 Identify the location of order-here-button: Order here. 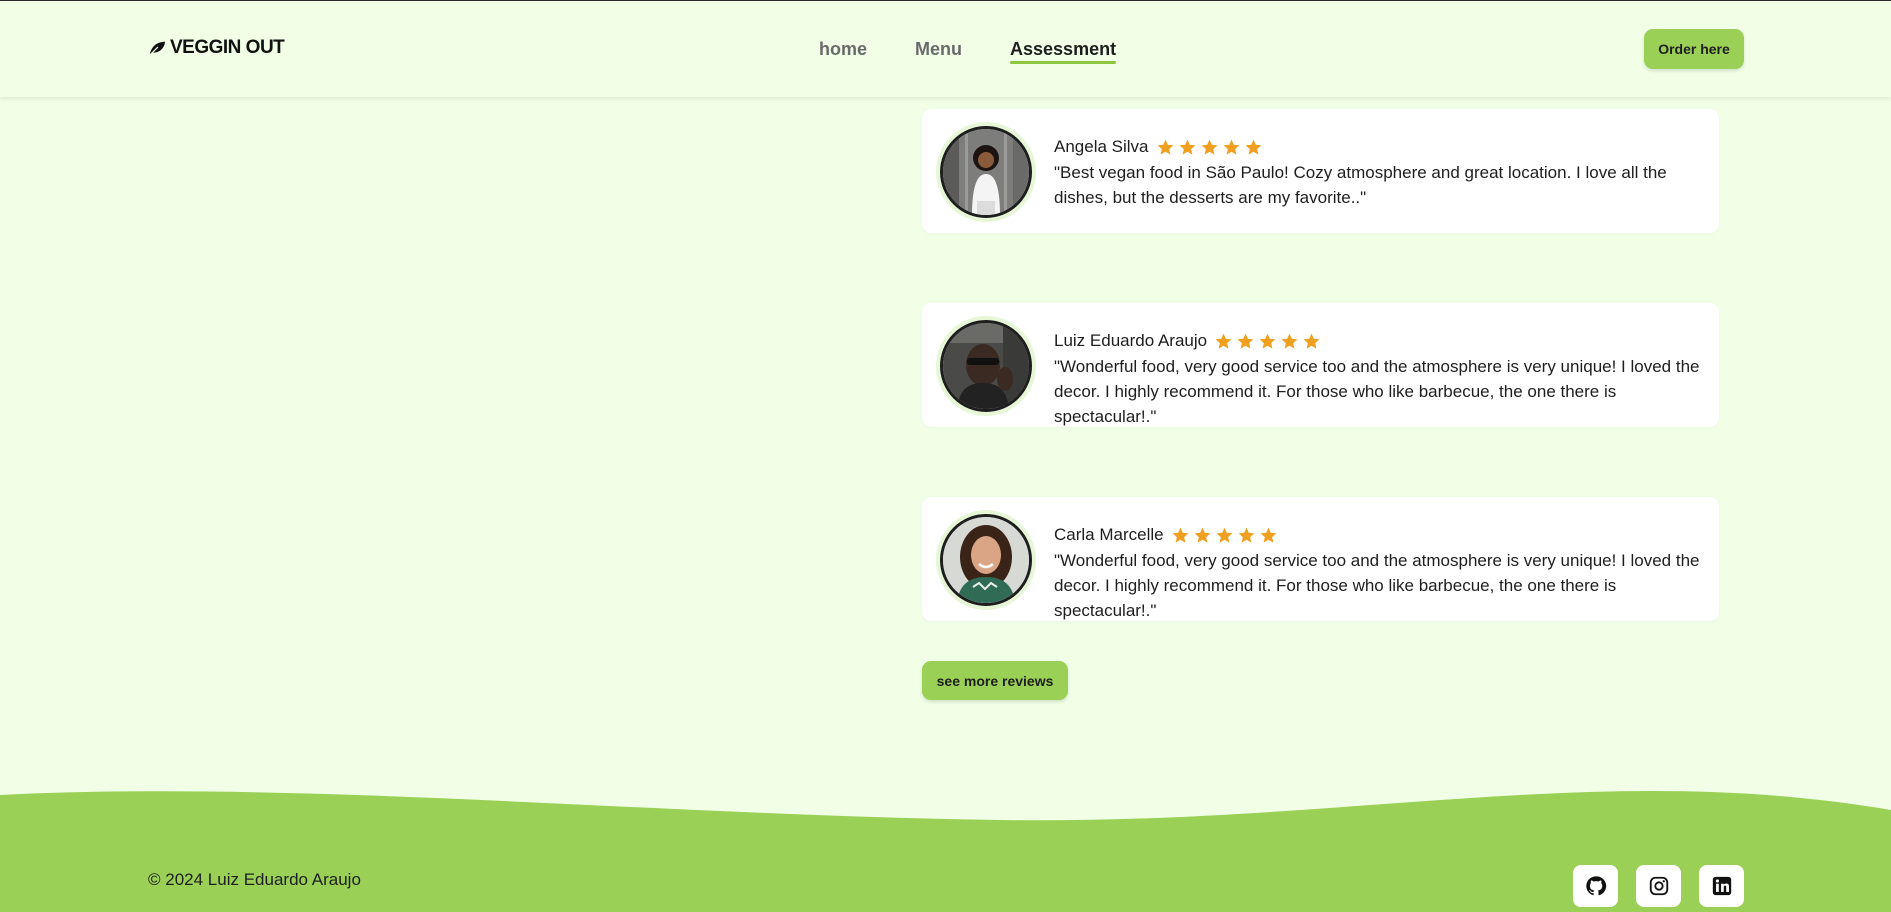
(1694, 49).